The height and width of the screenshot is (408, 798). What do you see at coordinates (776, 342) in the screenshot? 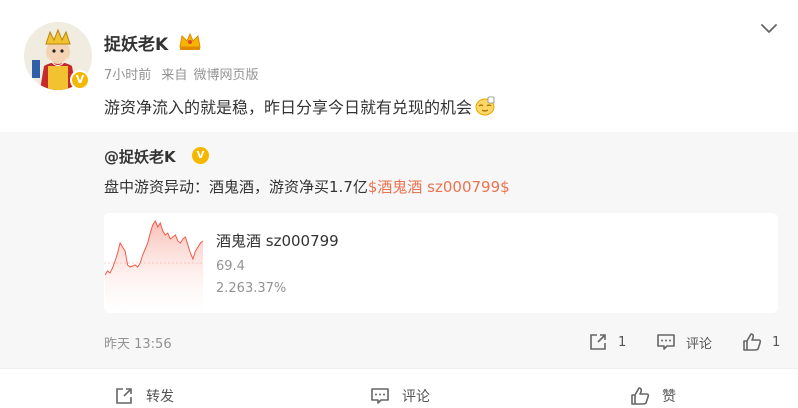
I see `repost-like-count: 1` at bounding box center [776, 342].